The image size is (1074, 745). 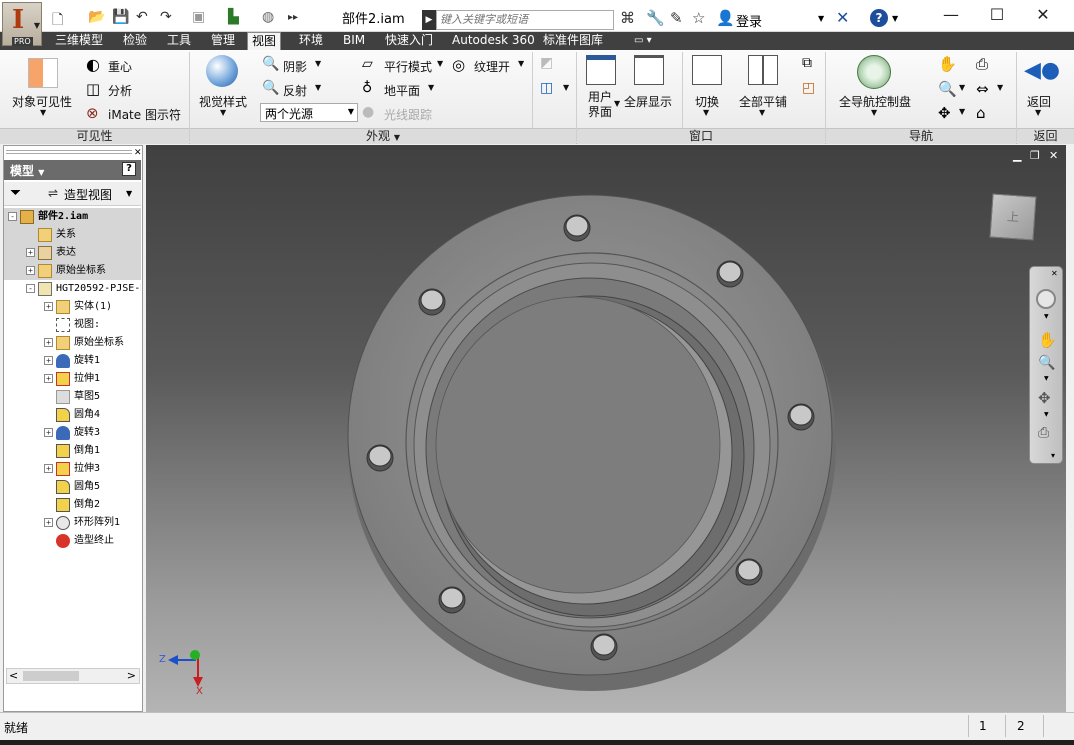 What do you see at coordinates (1013, 217) in the screenshot?
I see `viewcube: 上` at bounding box center [1013, 217].